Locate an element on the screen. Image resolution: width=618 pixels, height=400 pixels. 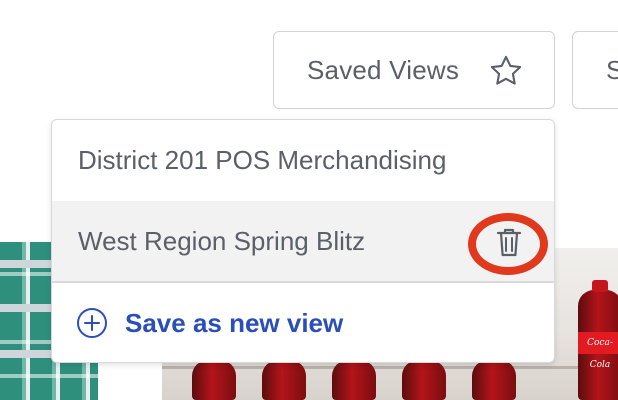
bottle: Coca-Cola is located at coordinates (598, 340).